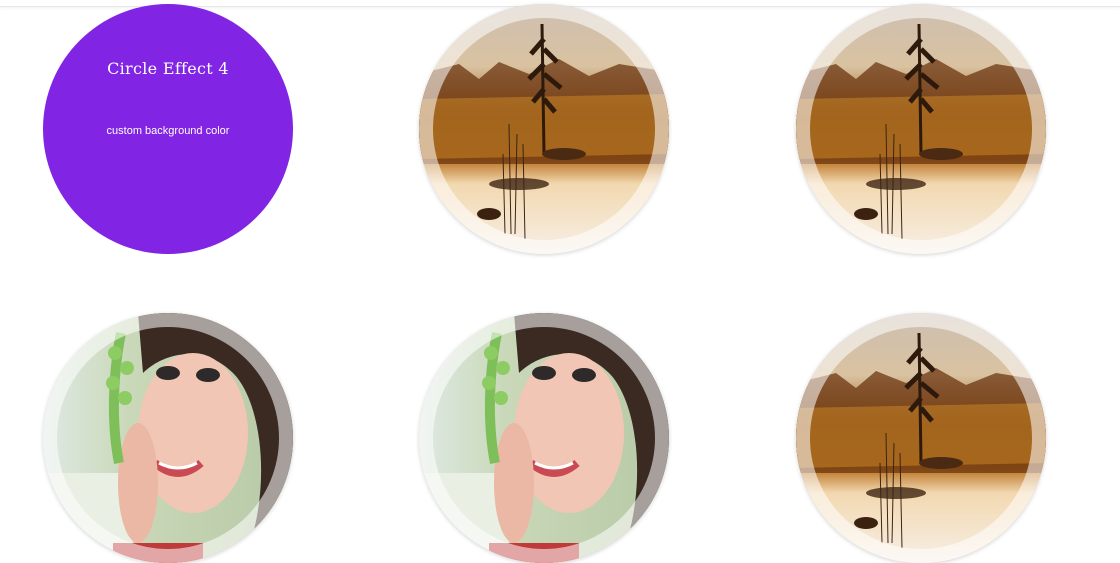 This screenshot has width=1120, height=563. I want to click on circle-subtitle: custom background color, so click(168, 131).